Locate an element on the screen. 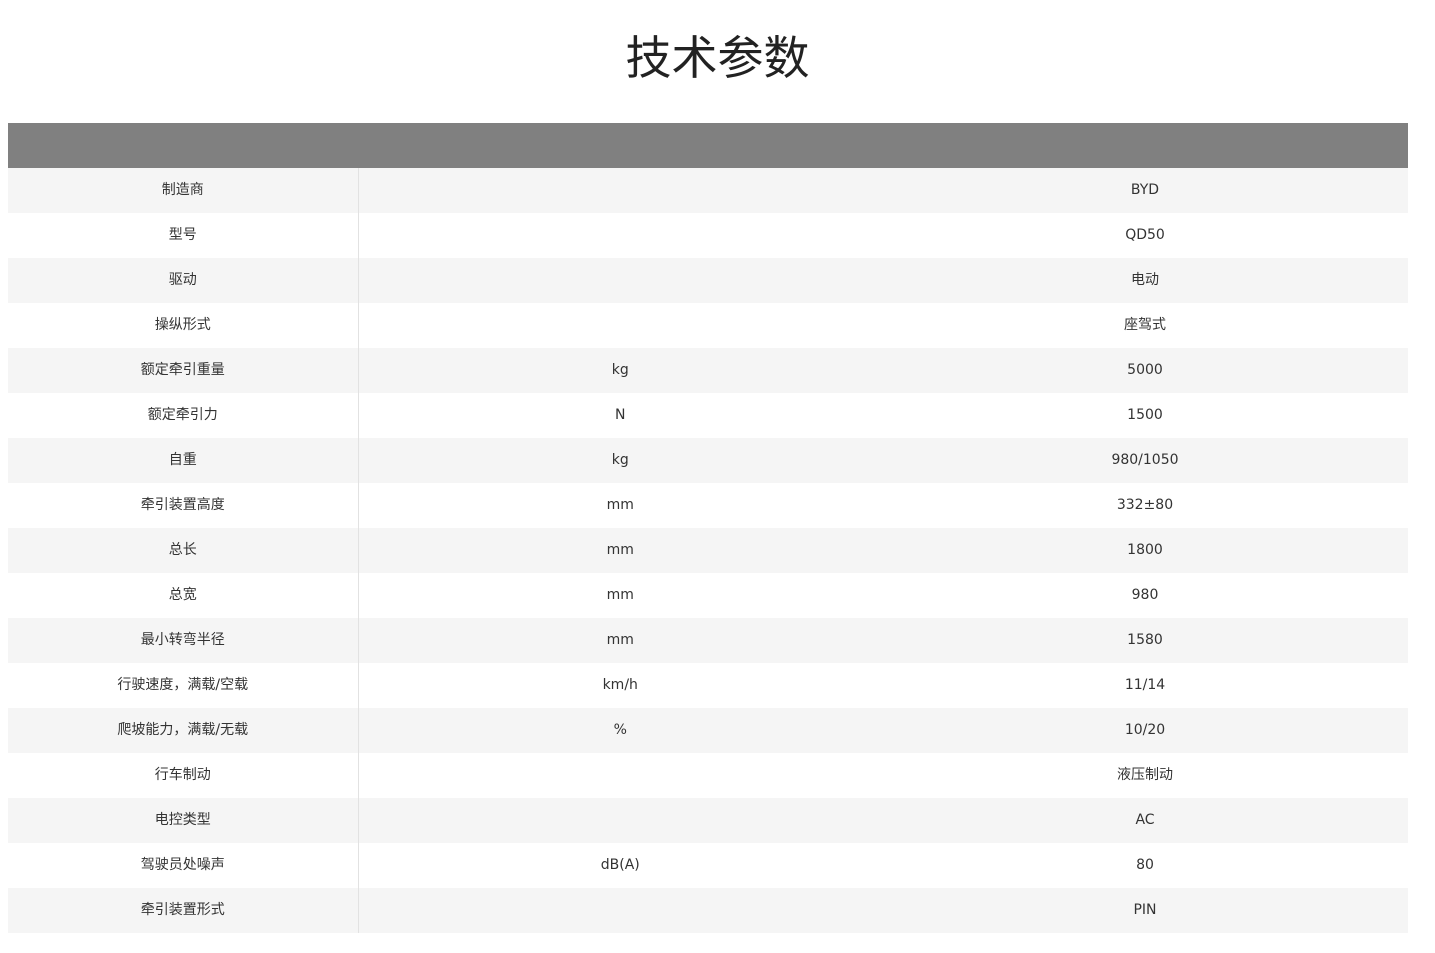  table-row: 总宽 mm 980 is located at coordinates (708, 595).